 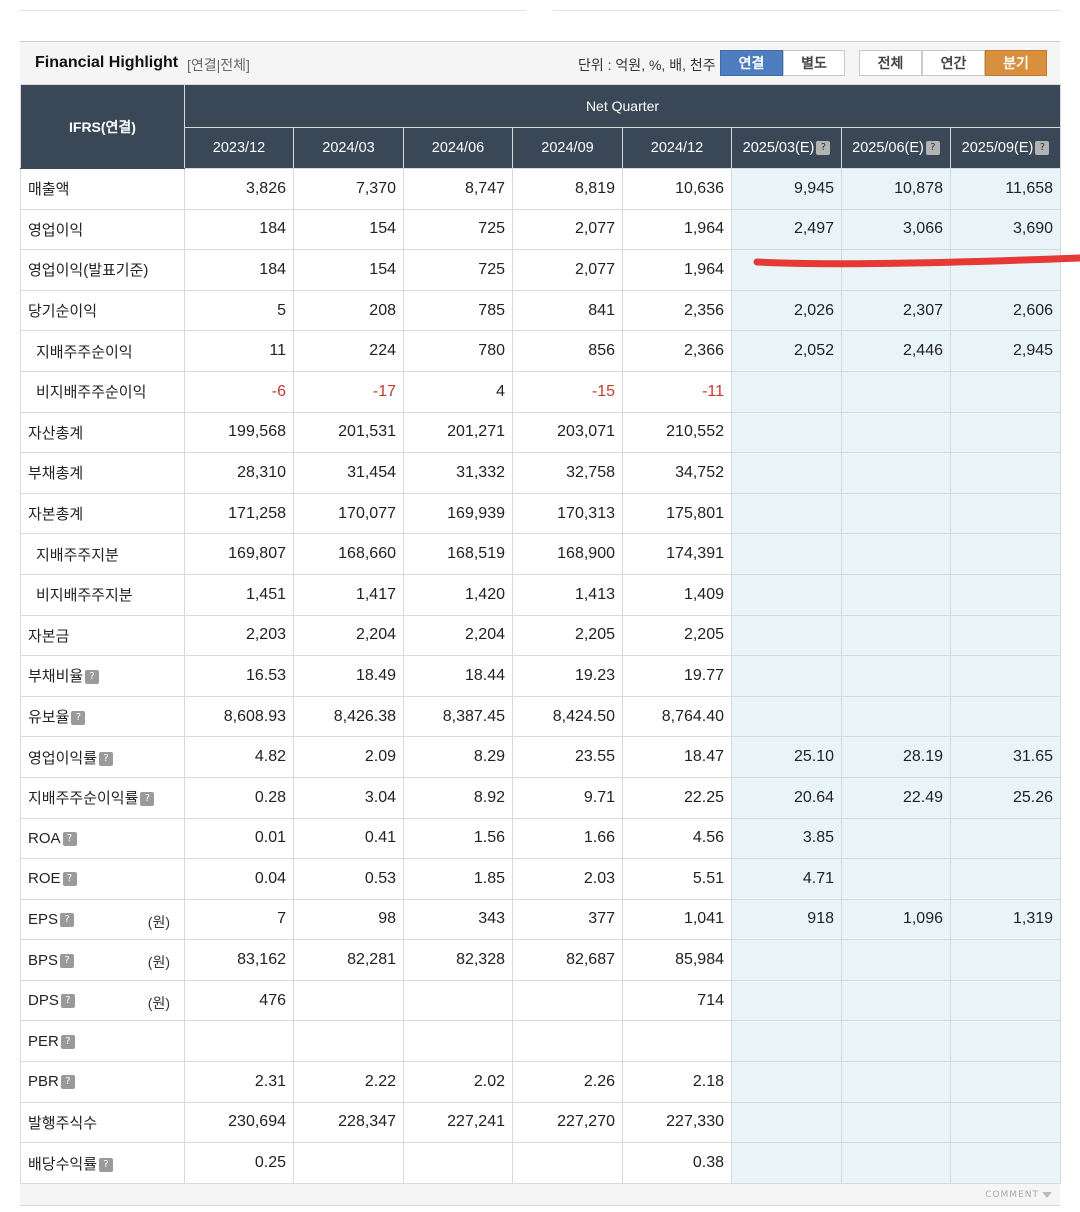 I want to click on value-cell: 184, so click(x=239, y=229).